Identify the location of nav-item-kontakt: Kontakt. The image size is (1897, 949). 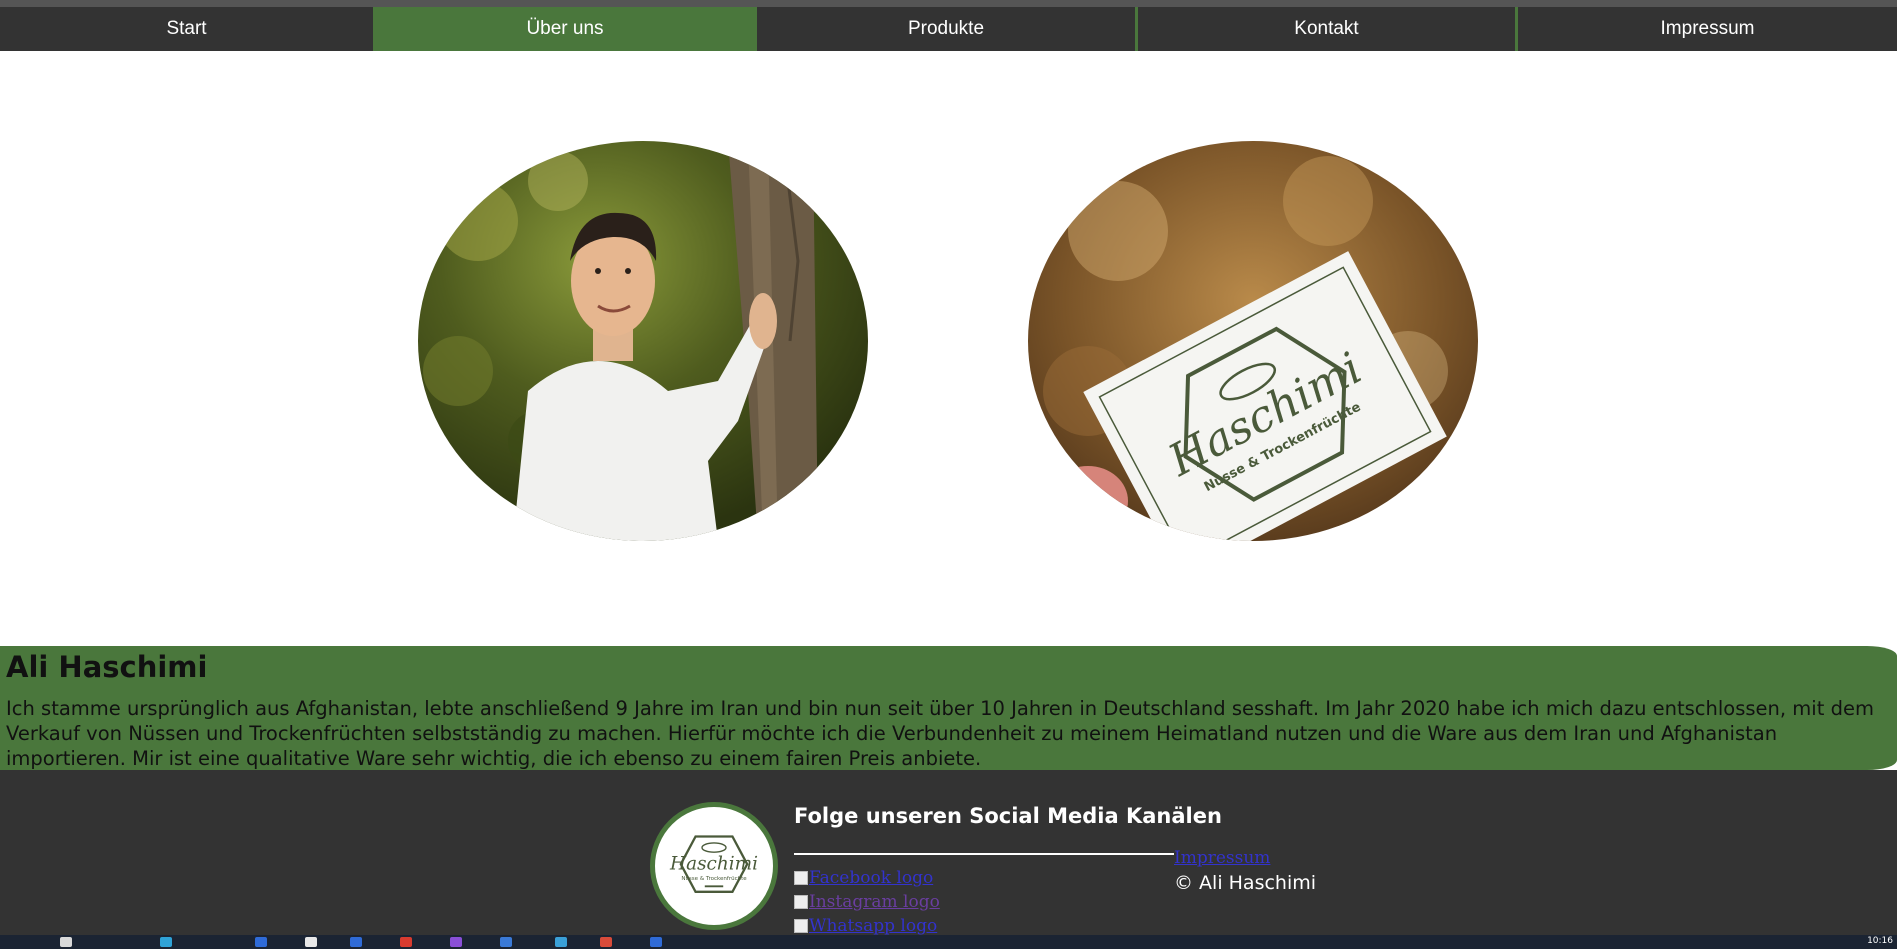
(1325, 29).